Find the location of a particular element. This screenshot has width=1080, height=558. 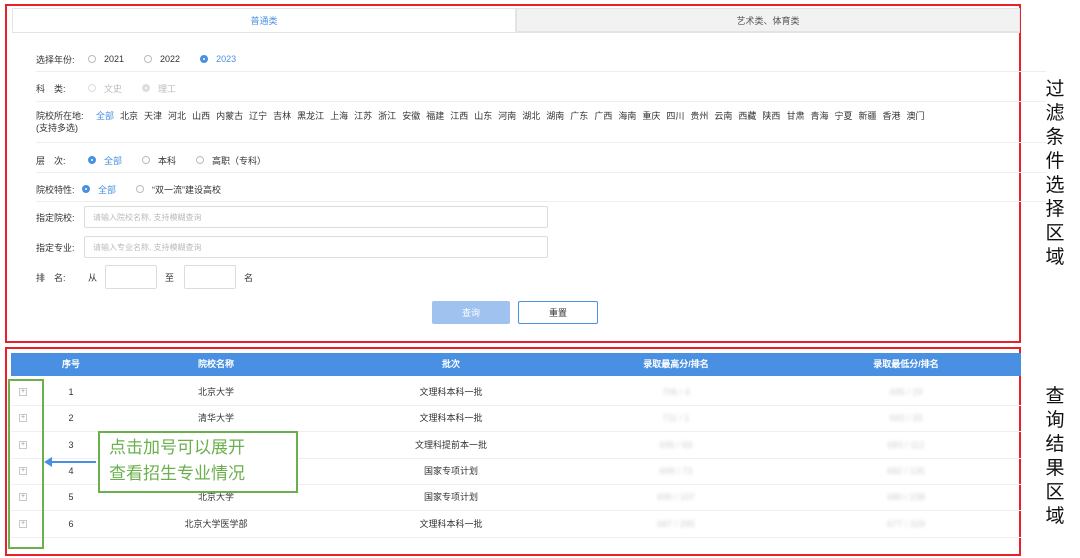

cell-school: 北京大学医学部 is located at coordinates (216, 523).